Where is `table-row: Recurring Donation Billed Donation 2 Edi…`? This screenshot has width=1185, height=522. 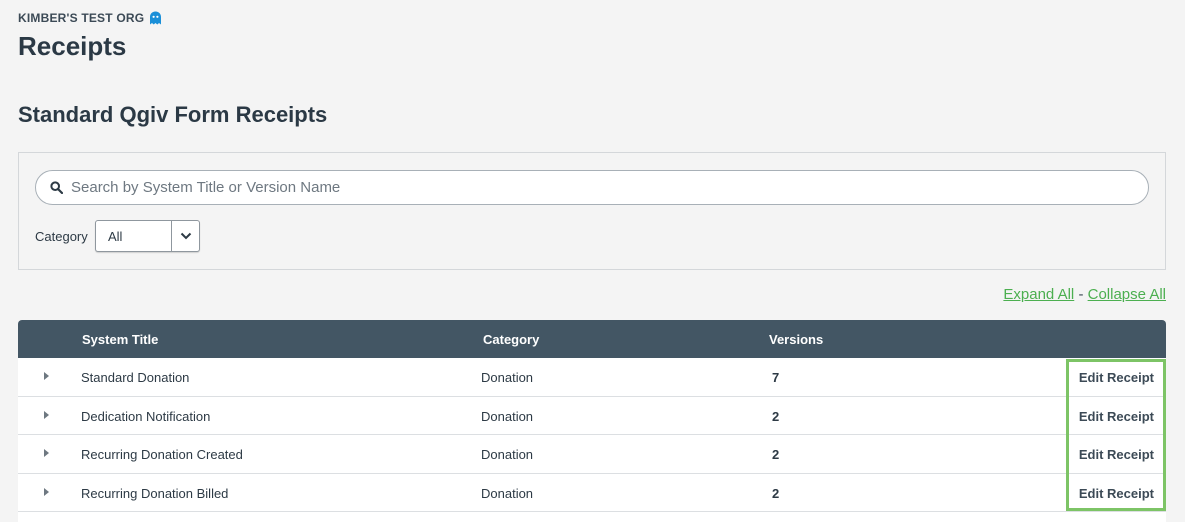
table-row: Recurring Donation Billed Donation 2 Edi… is located at coordinates (592, 492).